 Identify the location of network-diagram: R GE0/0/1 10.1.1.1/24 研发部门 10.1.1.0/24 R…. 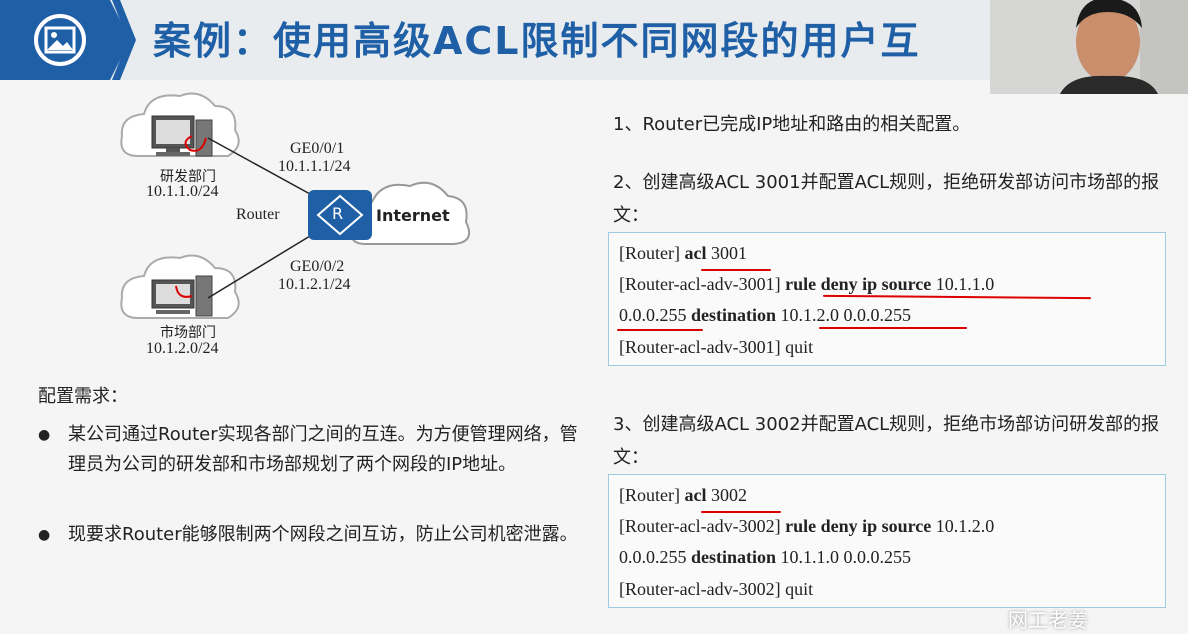
(300, 231).